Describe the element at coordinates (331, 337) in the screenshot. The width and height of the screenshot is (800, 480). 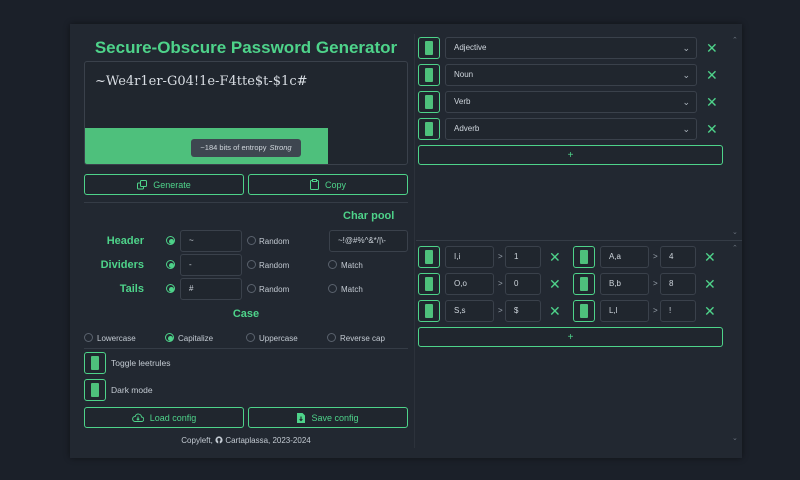
I see `case-reverse-radio` at that location.